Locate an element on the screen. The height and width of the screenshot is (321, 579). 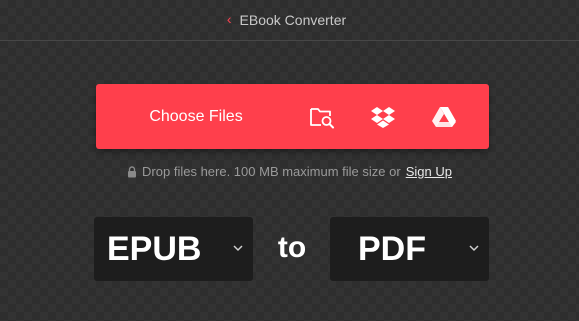
google-drive-icon is located at coordinates (444, 117).